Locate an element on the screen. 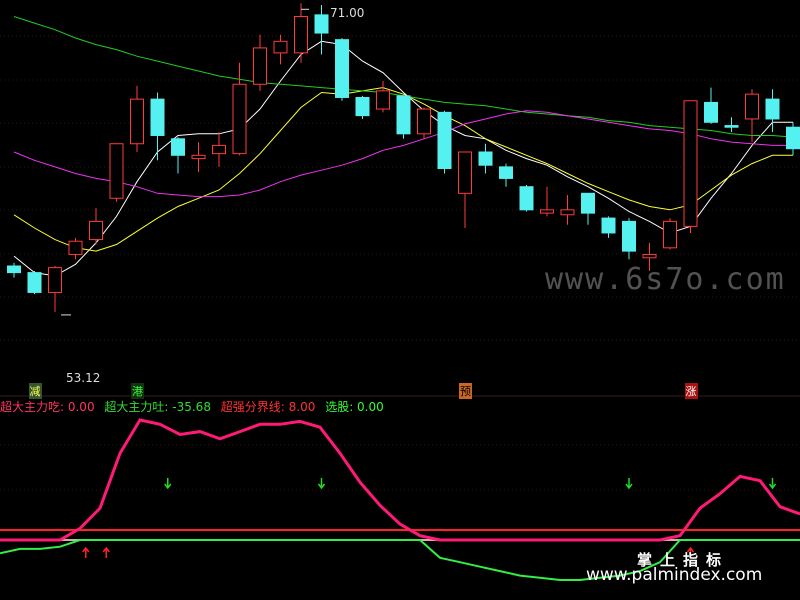 This screenshot has width=800, height=600. max-price-text: 71.00 is located at coordinates (347, 13).